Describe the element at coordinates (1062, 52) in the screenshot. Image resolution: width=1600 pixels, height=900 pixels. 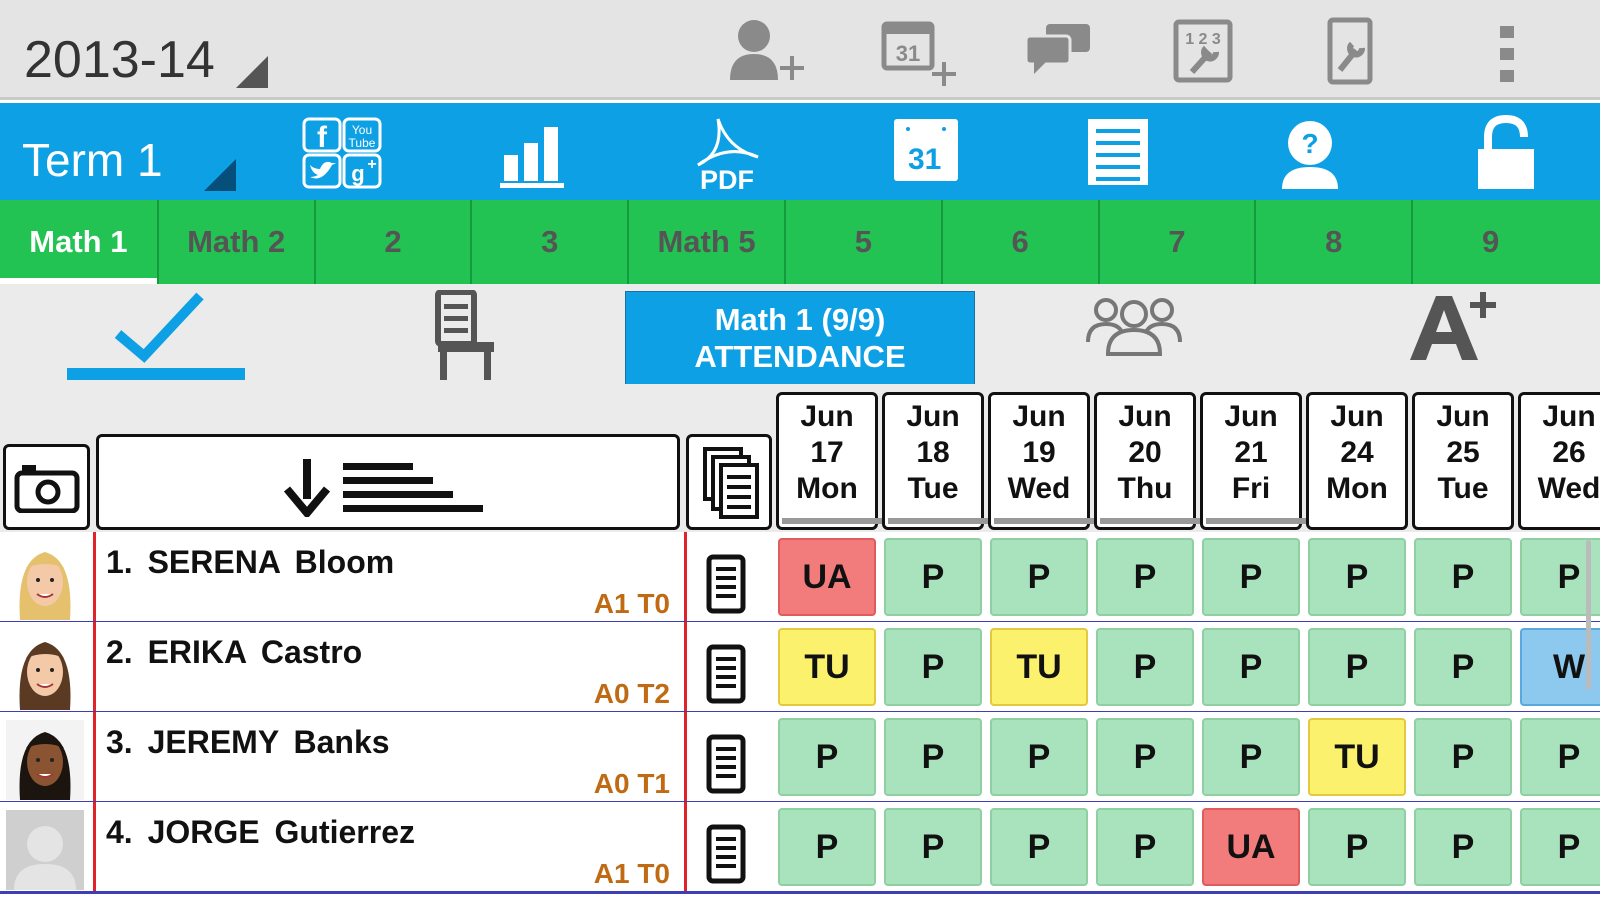
I see `messages-icon` at that location.